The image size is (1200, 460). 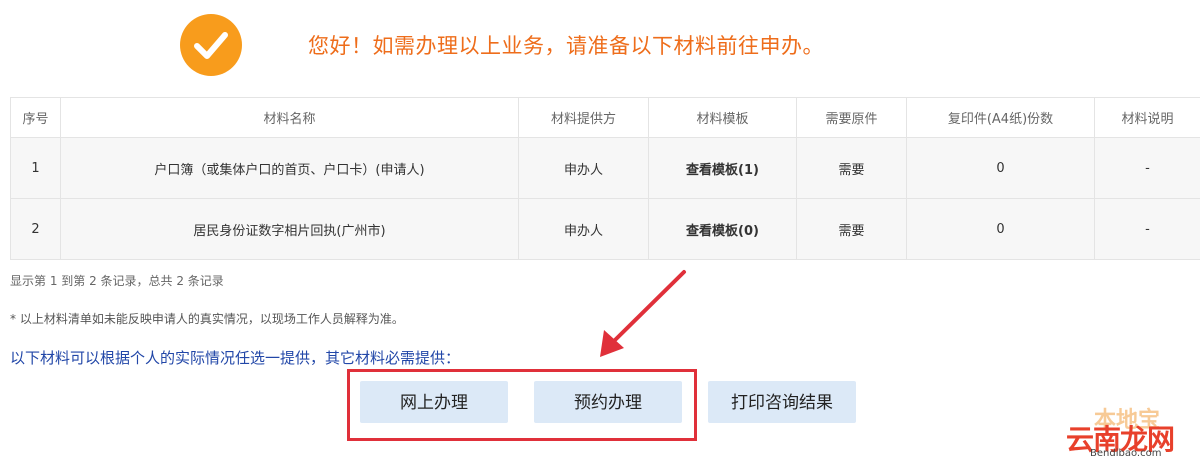 What do you see at coordinates (207, 319) in the screenshot?
I see `disclaimer-note: * 以上材料清单如未能反映申请人的真实情况，以现场工作人员解释为准。` at bounding box center [207, 319].